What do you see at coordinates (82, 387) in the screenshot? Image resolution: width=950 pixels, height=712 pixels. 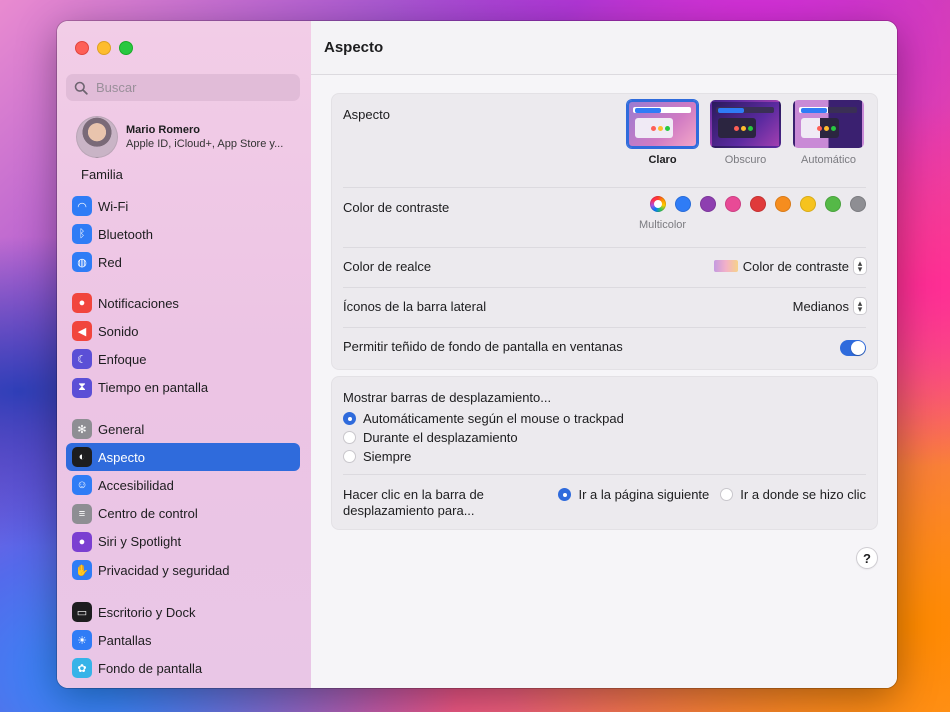 I see `hourglass-icon: ⧗` at bounding box center [82, 387].